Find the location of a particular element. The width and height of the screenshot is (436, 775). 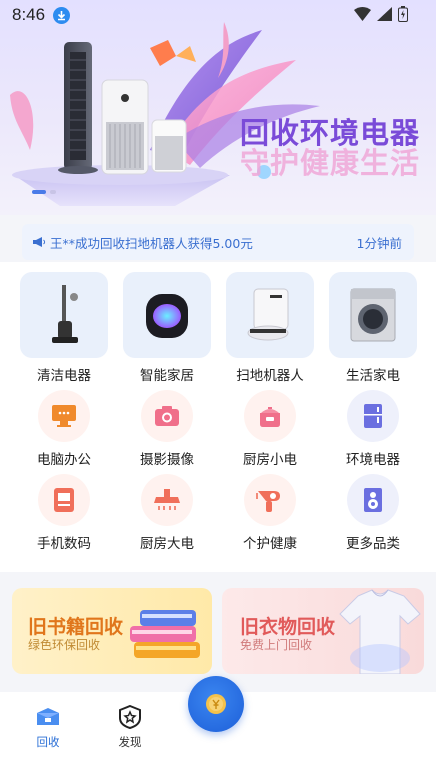

camera-icon is located at coordinates (167, 416).